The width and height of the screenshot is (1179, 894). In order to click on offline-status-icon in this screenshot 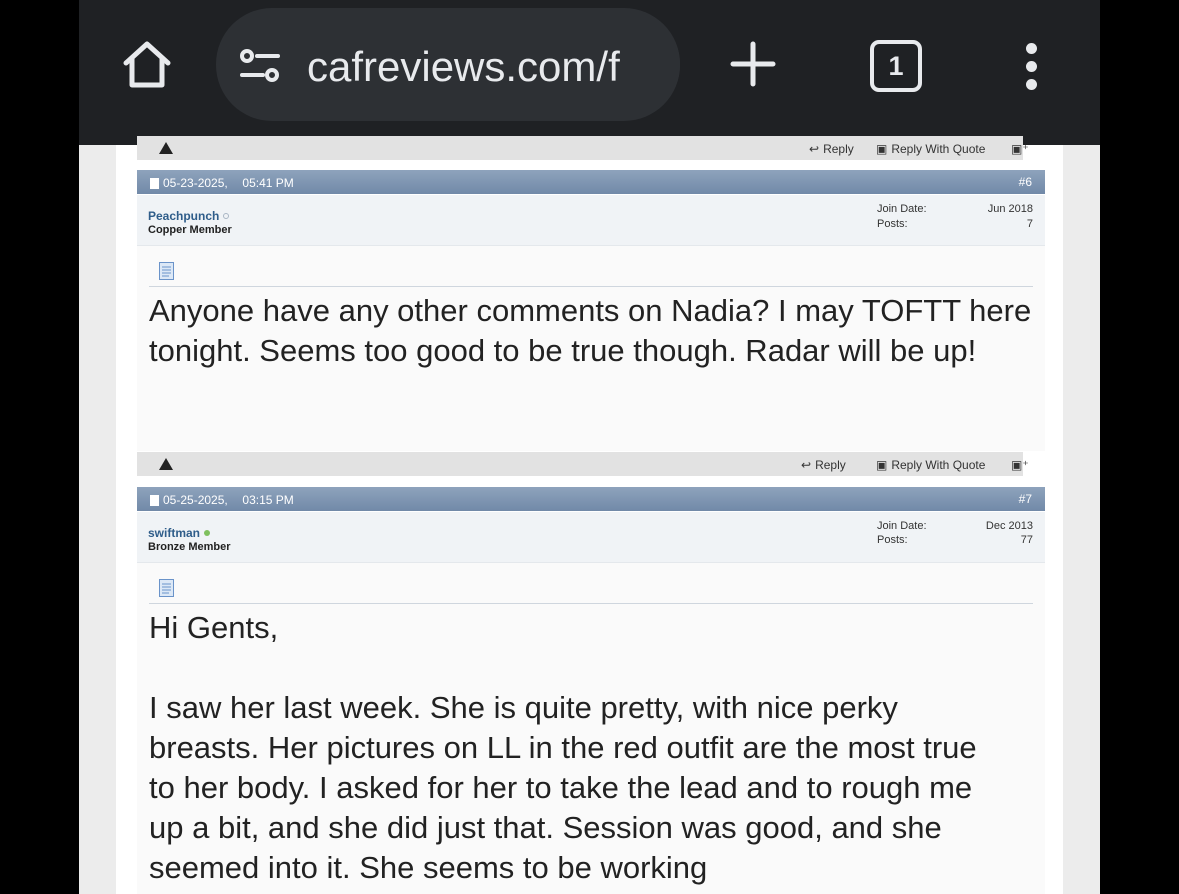, I will do `click(226, 216)`.